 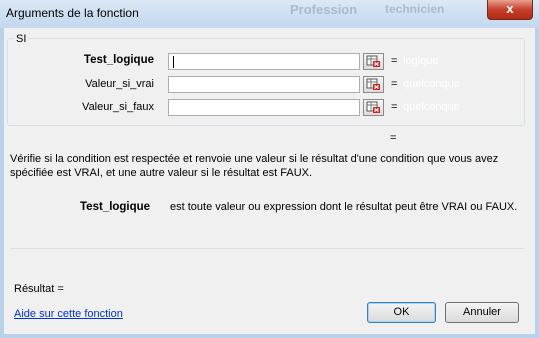 I want to click on valeur-si-faux-input, so click(x=264, y=107).